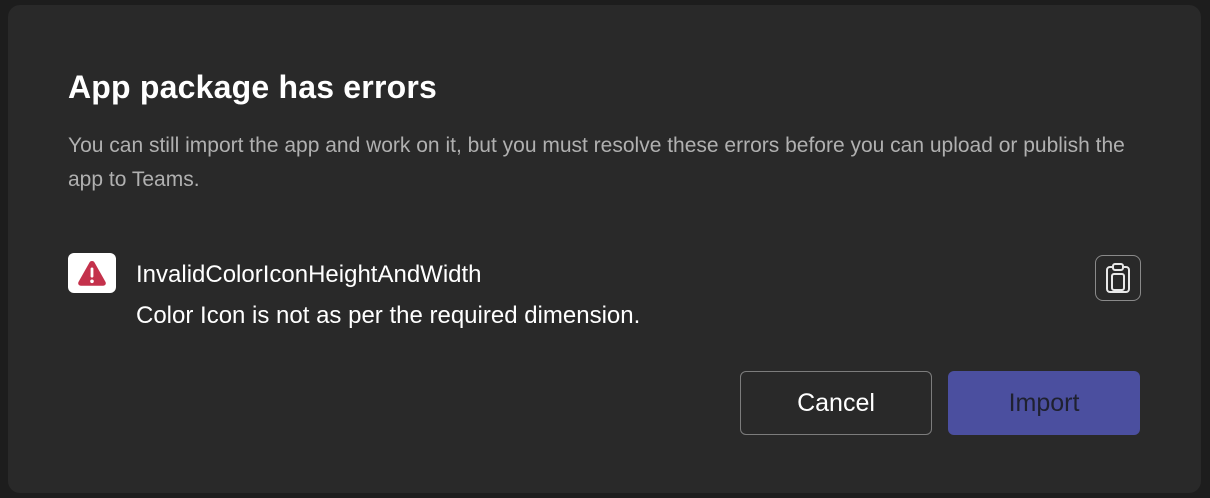 The image size is (1210, 498). What do you see at coordinates (1044, 403) in the screenshot?
I see `import-button: Import` at bounding box center [1044, 403].